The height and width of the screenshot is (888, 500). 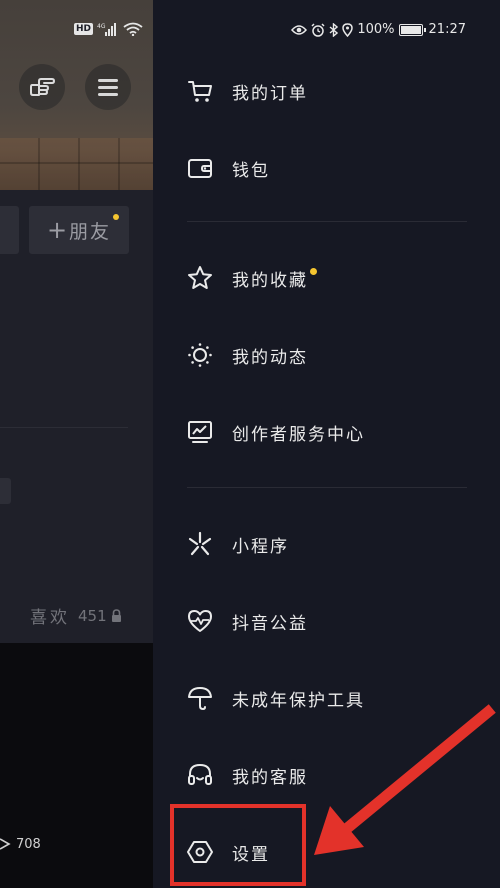 What do you see at coordinates (270, 93) in the screenshot?
I see `menu-item-label: 我的订单` at bounding box center [270, 93].